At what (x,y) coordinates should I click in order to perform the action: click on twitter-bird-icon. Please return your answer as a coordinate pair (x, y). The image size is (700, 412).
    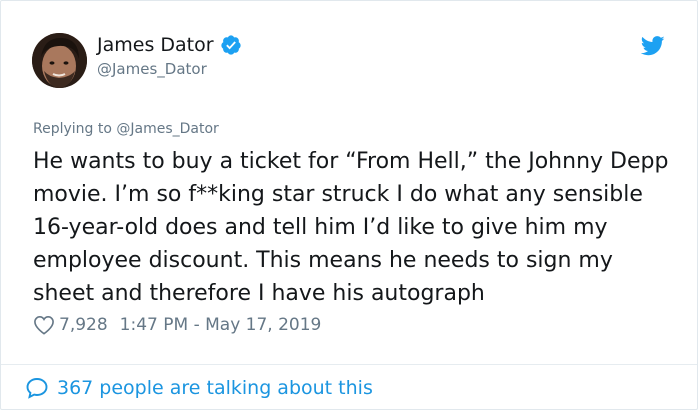
    Looking at the image, I should click on (653, 46).